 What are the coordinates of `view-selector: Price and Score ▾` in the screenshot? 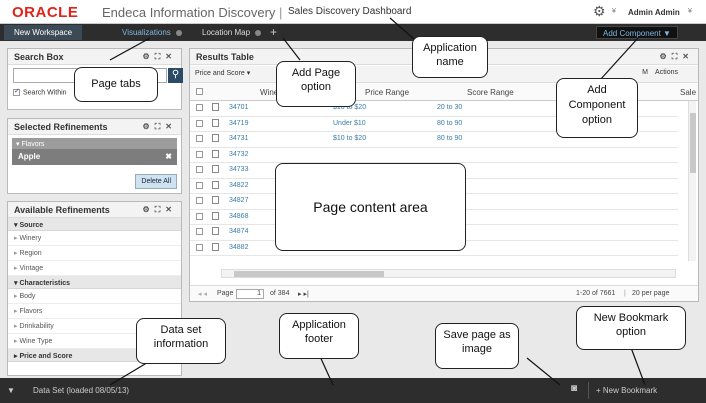 It's located at (222, 73).